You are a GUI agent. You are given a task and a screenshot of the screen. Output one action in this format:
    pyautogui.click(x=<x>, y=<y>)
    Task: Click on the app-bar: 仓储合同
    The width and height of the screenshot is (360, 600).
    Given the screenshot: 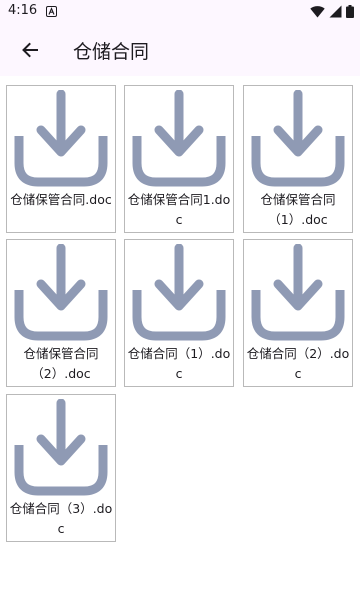 What is the action you would take?
    pyautogui.click(x=180, y=50)
    